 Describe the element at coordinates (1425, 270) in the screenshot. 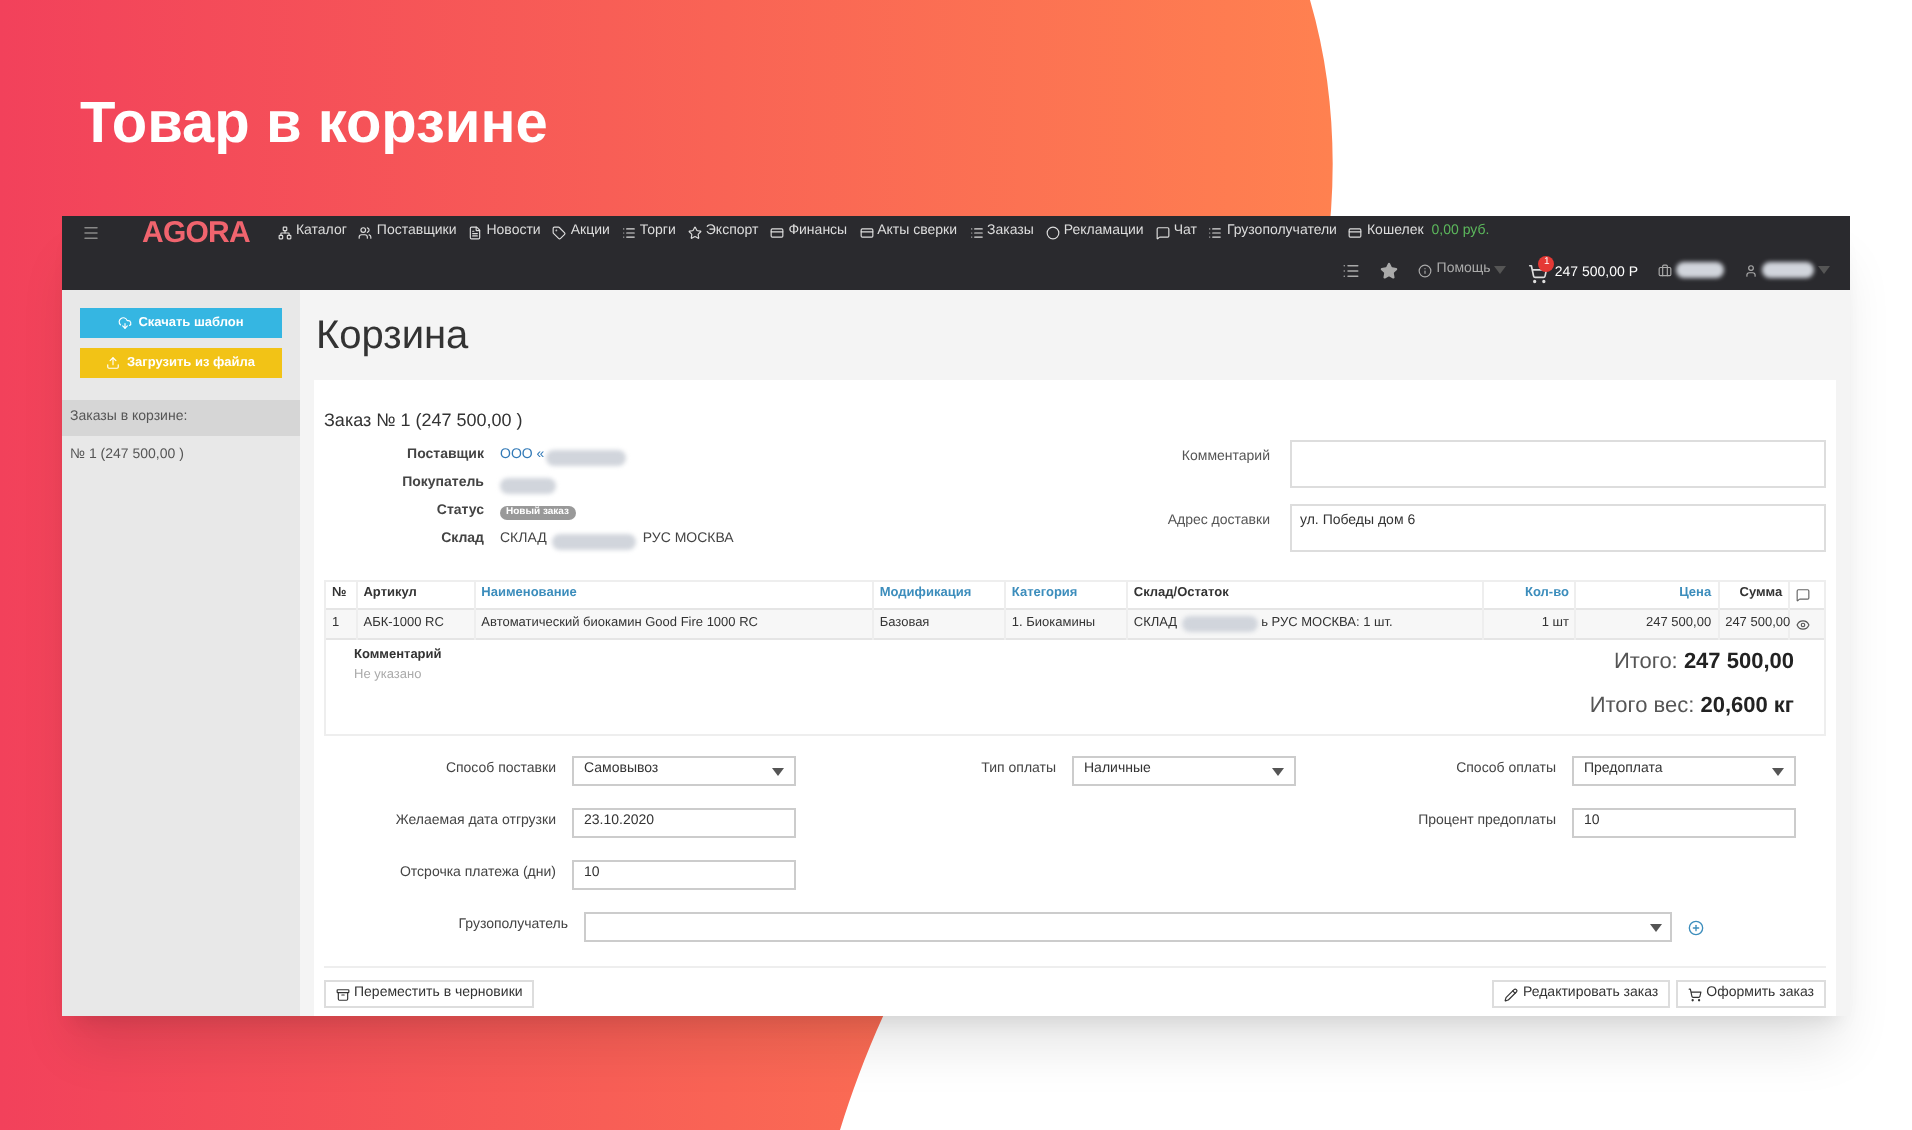

I see `info-icon` at that location.